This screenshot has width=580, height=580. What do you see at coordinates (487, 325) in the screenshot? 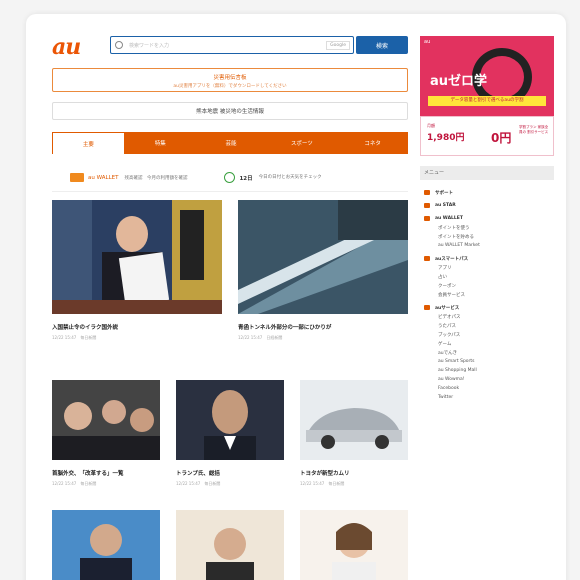
I see `sidebar-item: うたパス` at bounding box center [487, 325].